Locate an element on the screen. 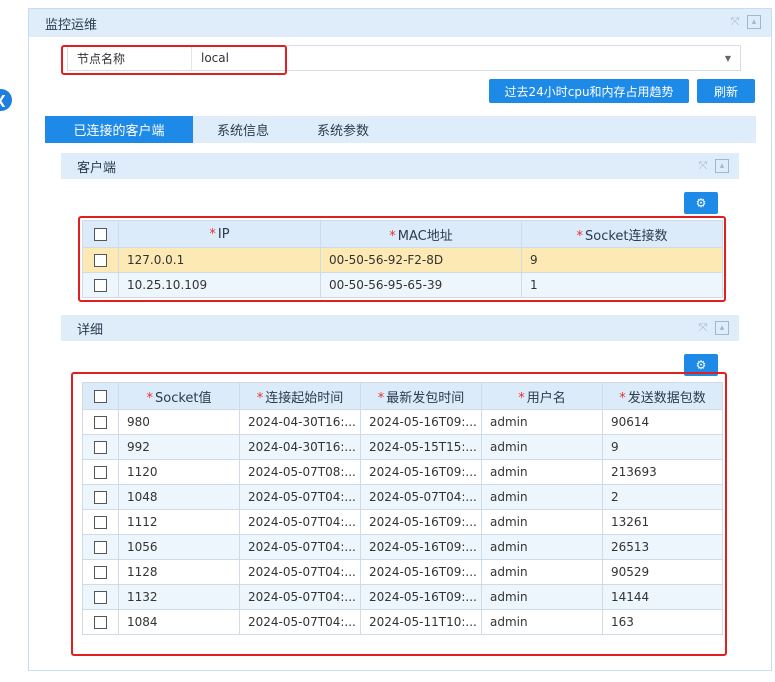 The width and height of the screenshot is (775, 682). details-settings-button: ⚙ is located at coordinates (701, 365).